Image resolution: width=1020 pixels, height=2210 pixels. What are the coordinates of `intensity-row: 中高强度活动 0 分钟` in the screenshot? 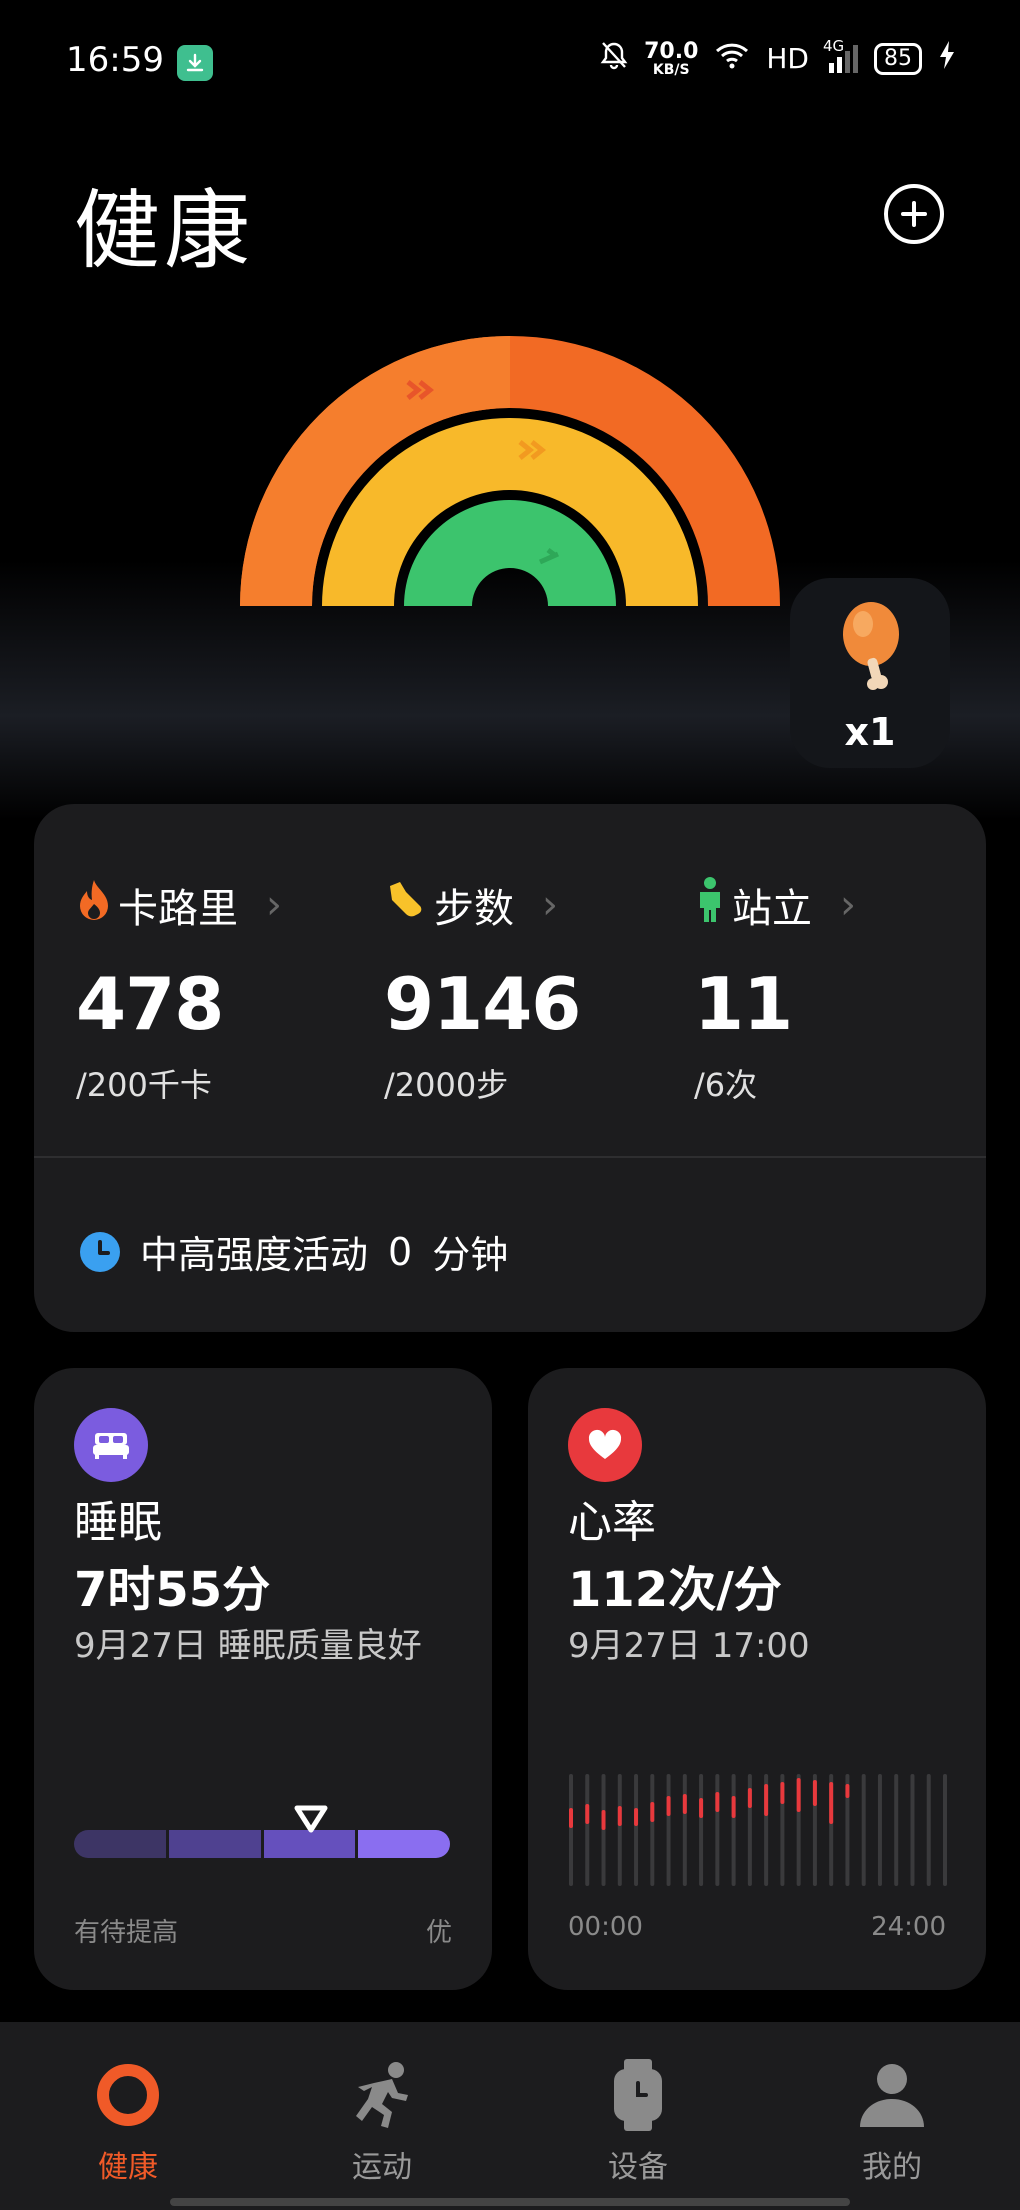 It's located at (294, 1251).